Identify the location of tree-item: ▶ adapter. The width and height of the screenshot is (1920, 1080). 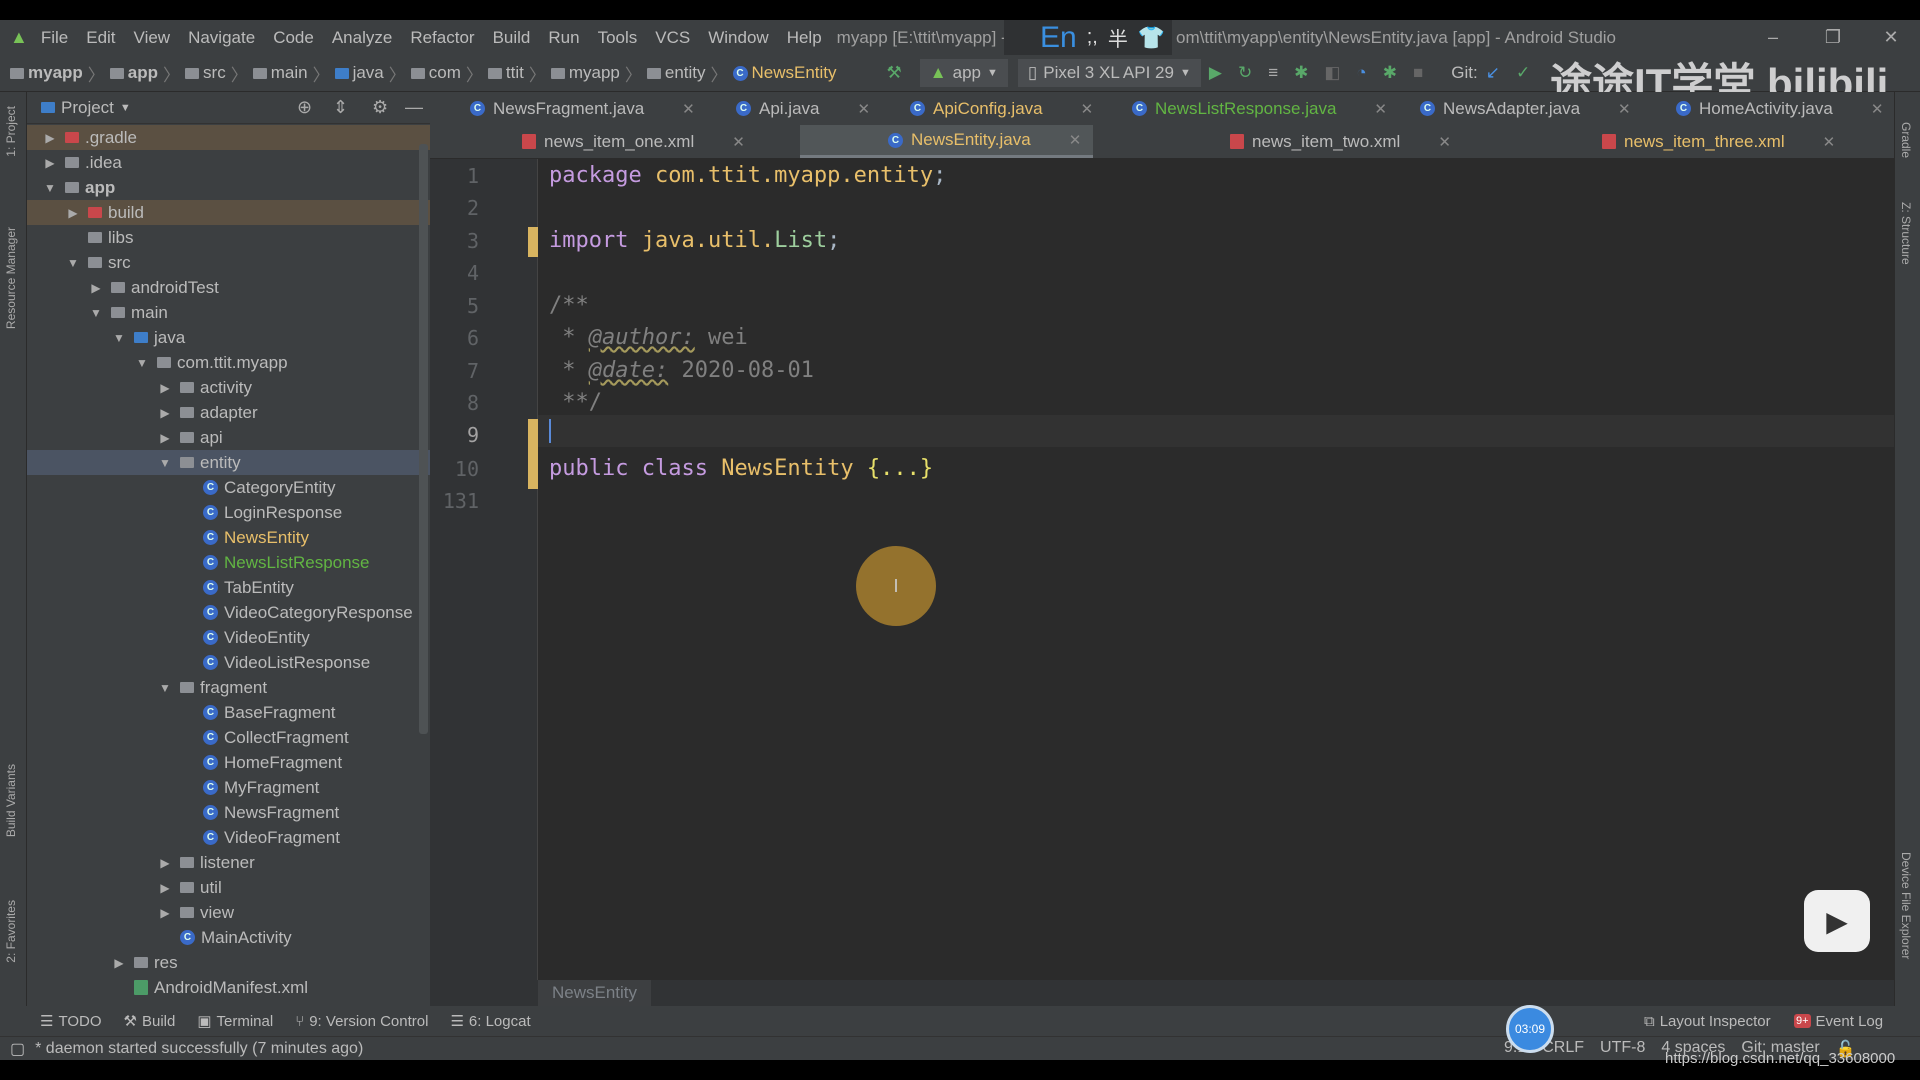
(228, 412).